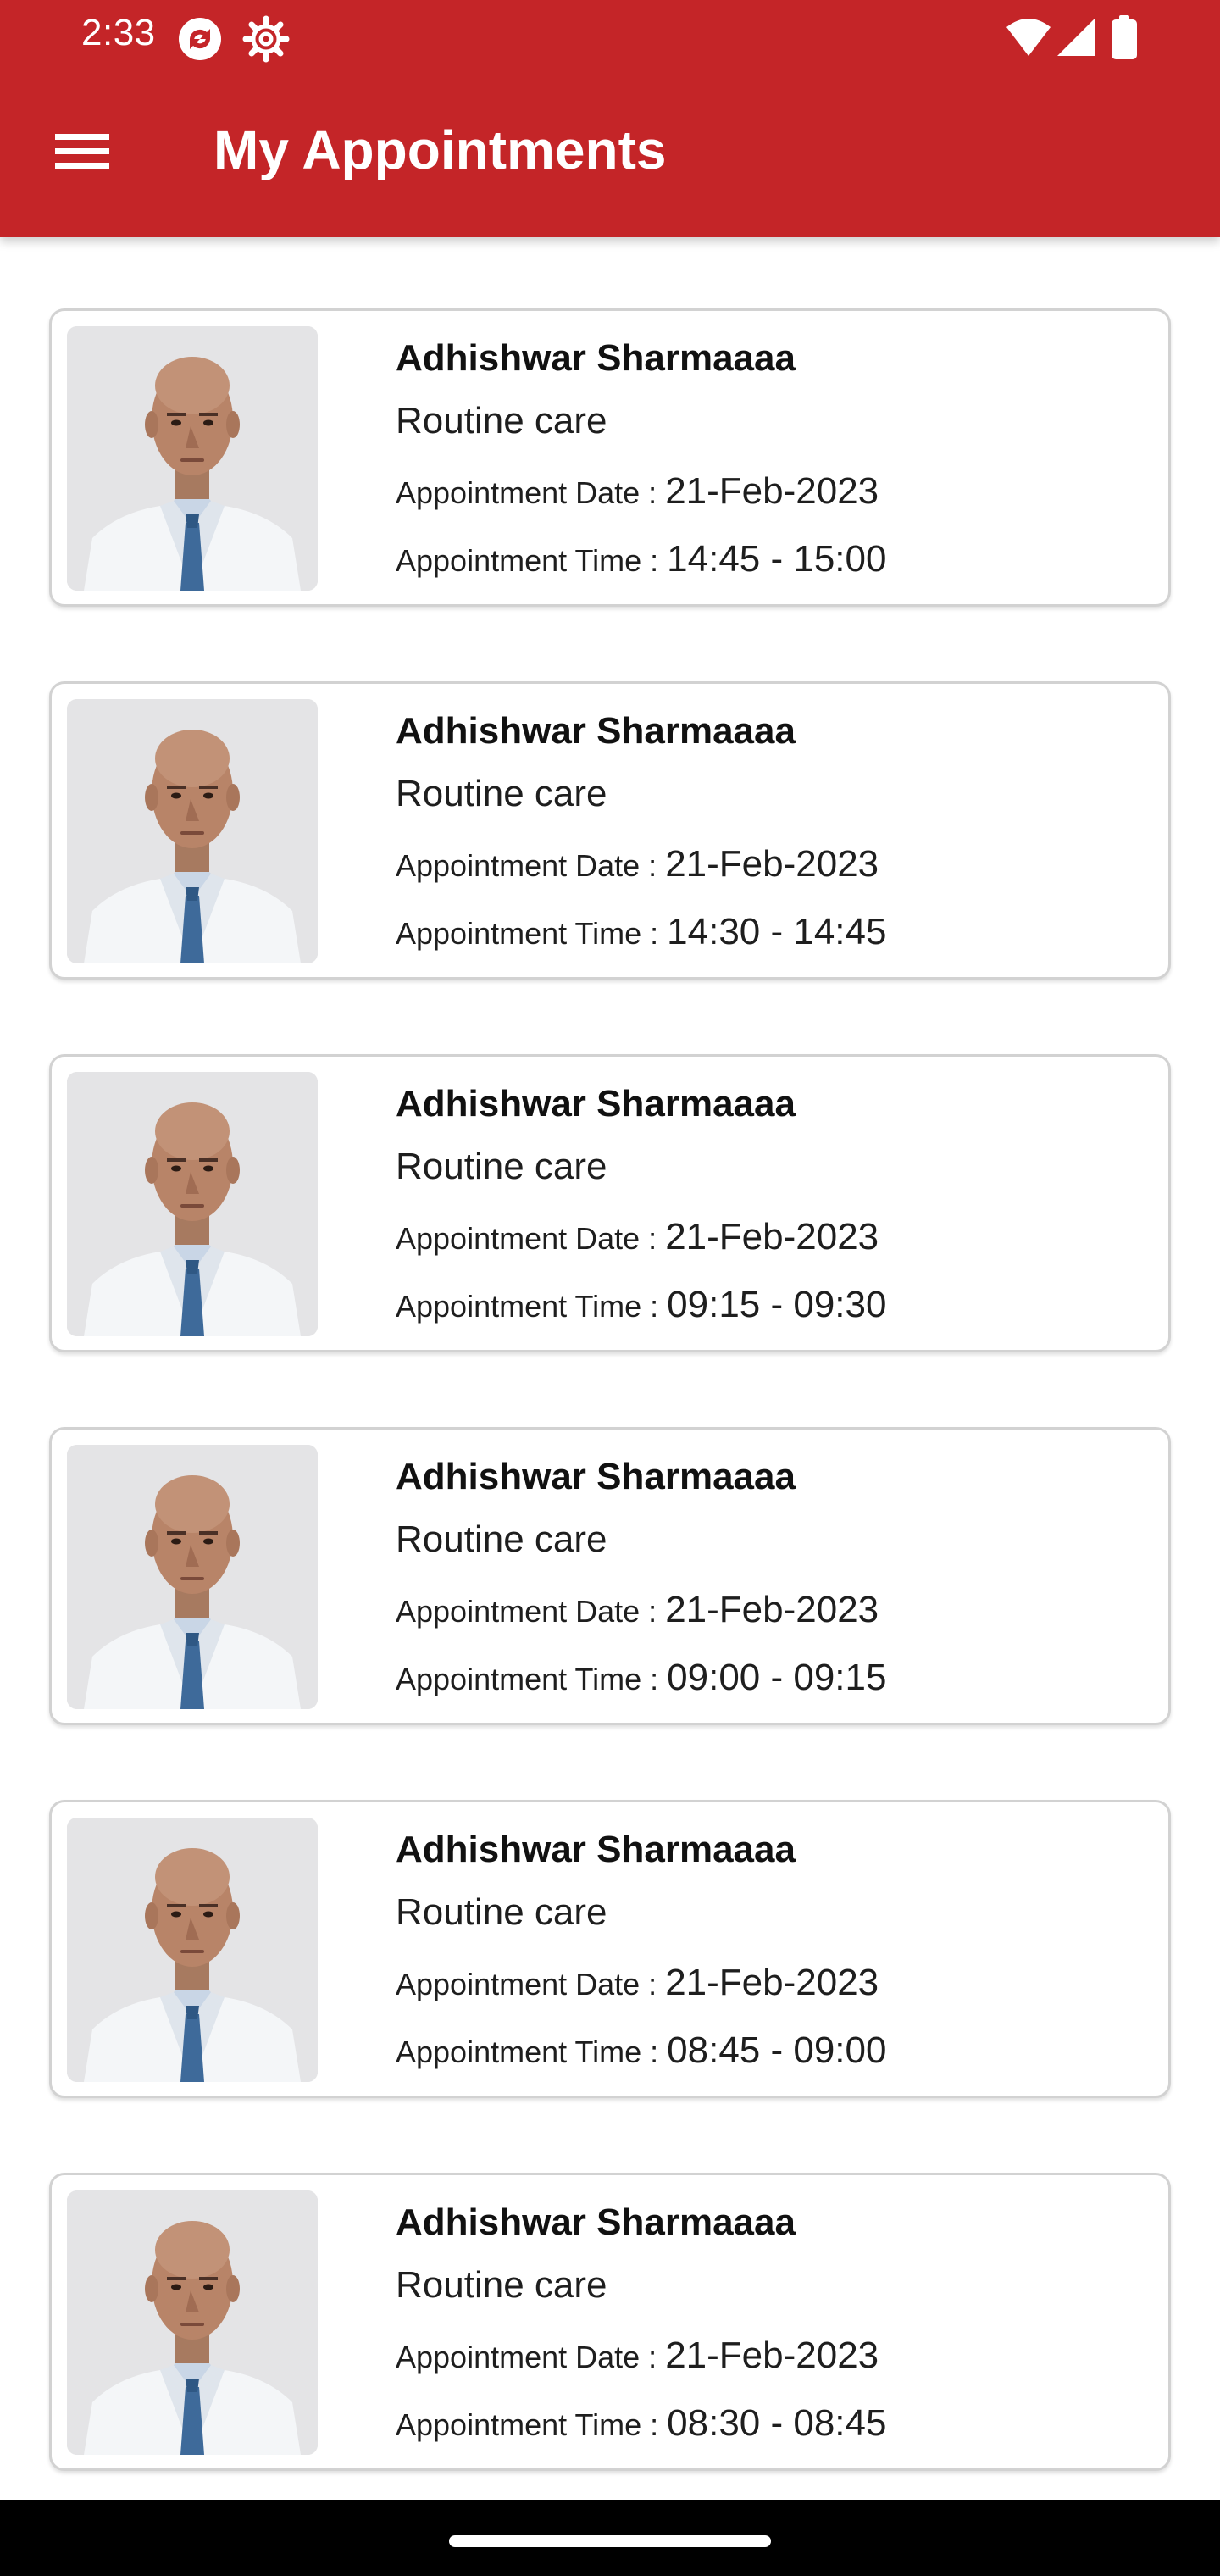  I want to click on appointment-time-row: Appointment Time : 14:45 - 15:00, so click(773, 559).